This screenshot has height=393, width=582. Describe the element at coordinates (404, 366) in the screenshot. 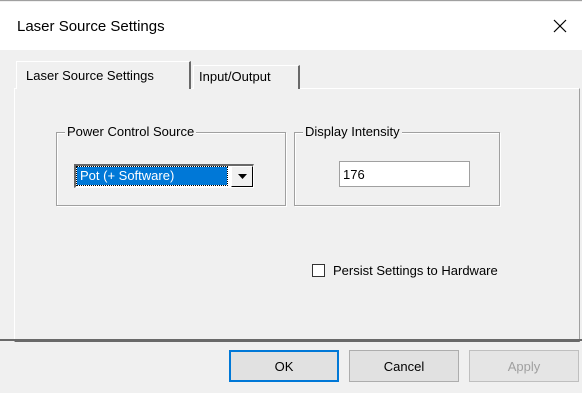

I see `cancel-button: Cancel` at that location.